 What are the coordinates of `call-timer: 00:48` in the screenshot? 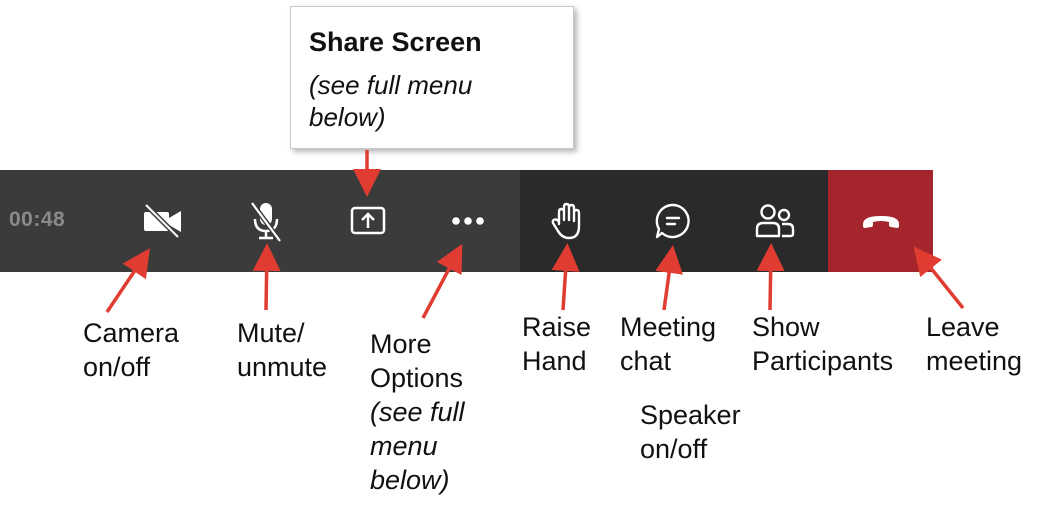 It's located at (37, 219).